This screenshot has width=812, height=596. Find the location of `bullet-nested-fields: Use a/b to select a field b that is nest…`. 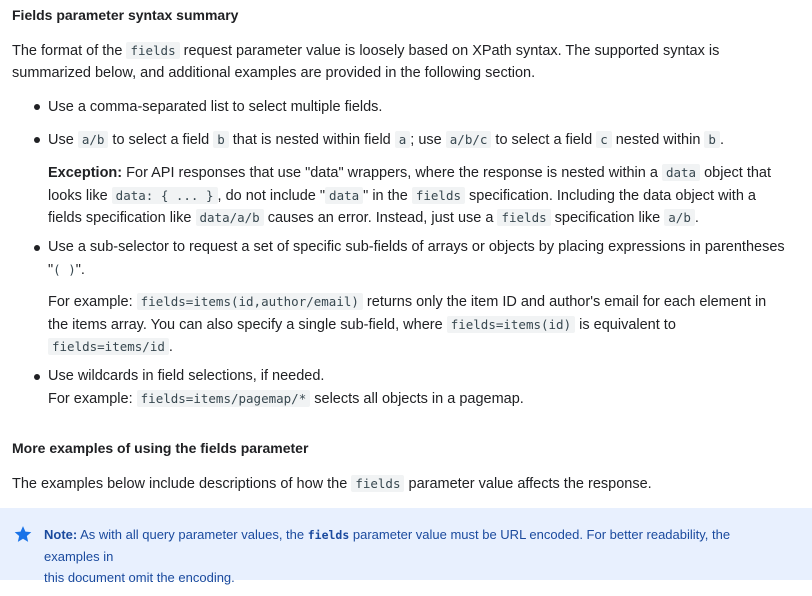

bullet-nested-fields: Use a/b to select a field b that is nest… is located at coordinates (418, 140).